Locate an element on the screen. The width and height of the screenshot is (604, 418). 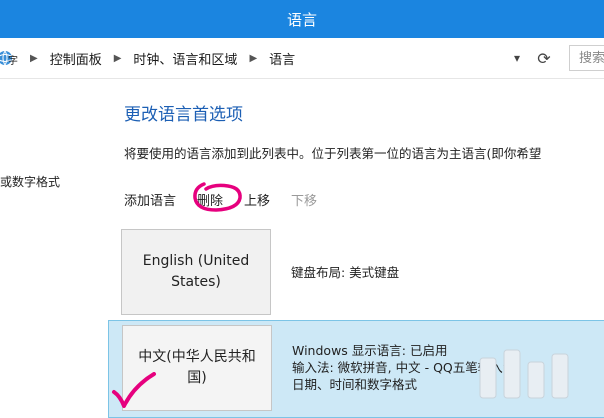
window-titlebar: 语言 is located at coordinates (302, 19).